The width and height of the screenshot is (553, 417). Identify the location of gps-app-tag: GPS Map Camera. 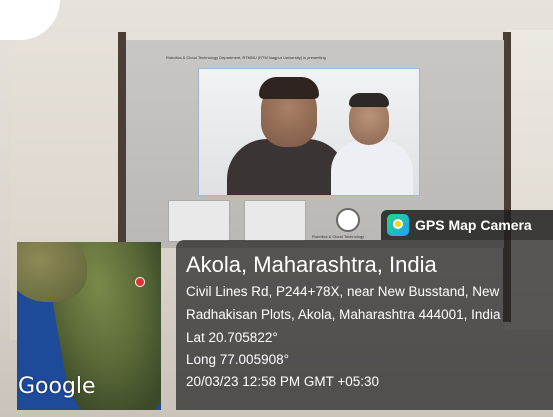
(467, 225).